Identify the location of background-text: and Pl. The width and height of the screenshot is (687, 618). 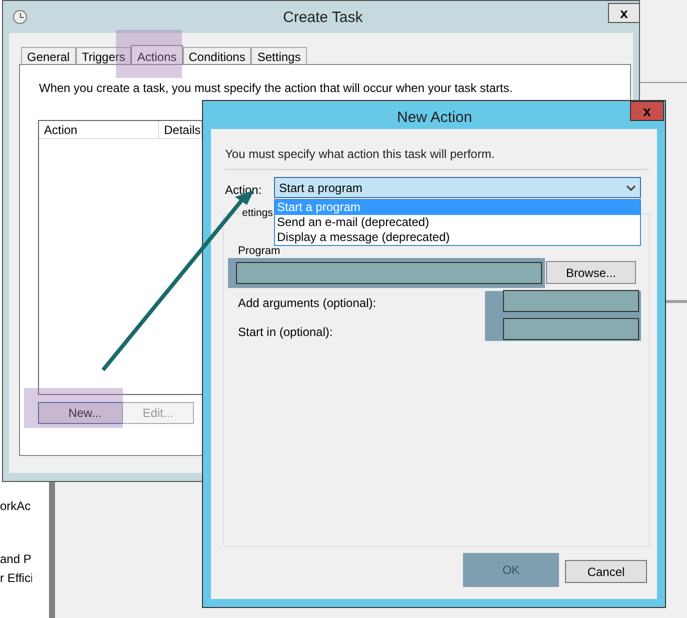
(16, 559).